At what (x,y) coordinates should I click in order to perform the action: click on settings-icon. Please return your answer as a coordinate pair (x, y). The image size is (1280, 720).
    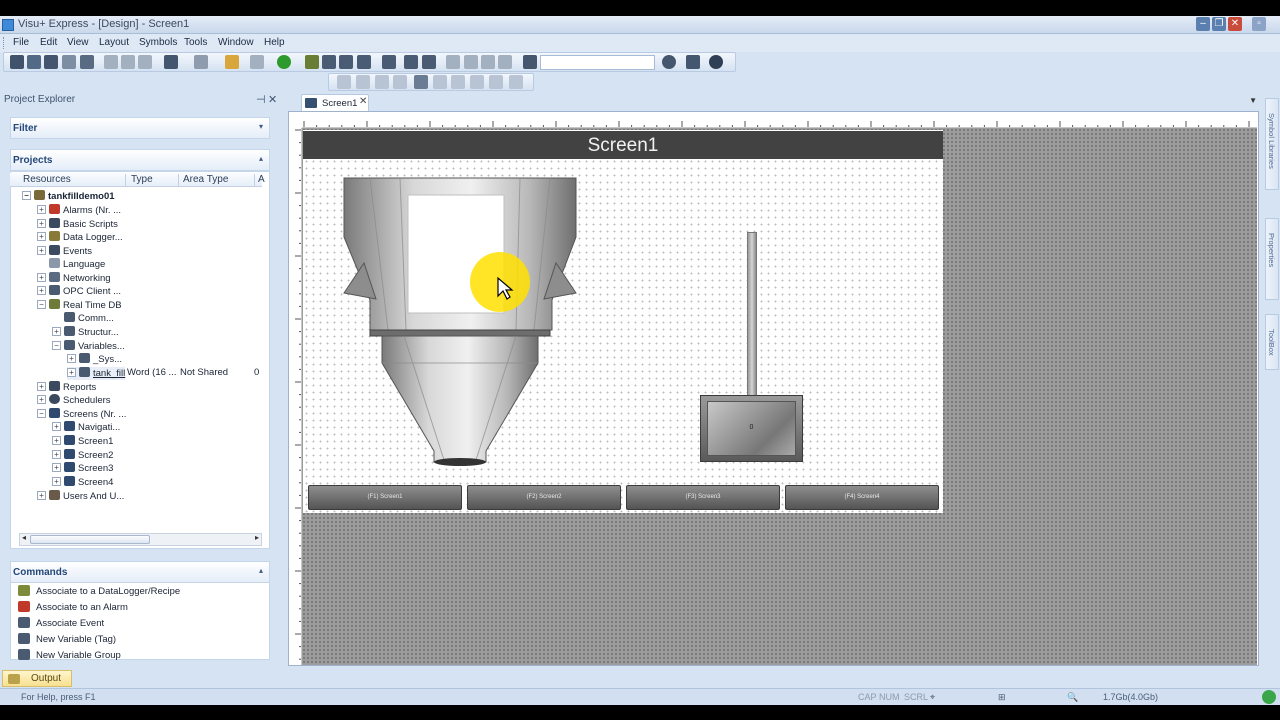
    Looking at the image, I should click on (312, 62).